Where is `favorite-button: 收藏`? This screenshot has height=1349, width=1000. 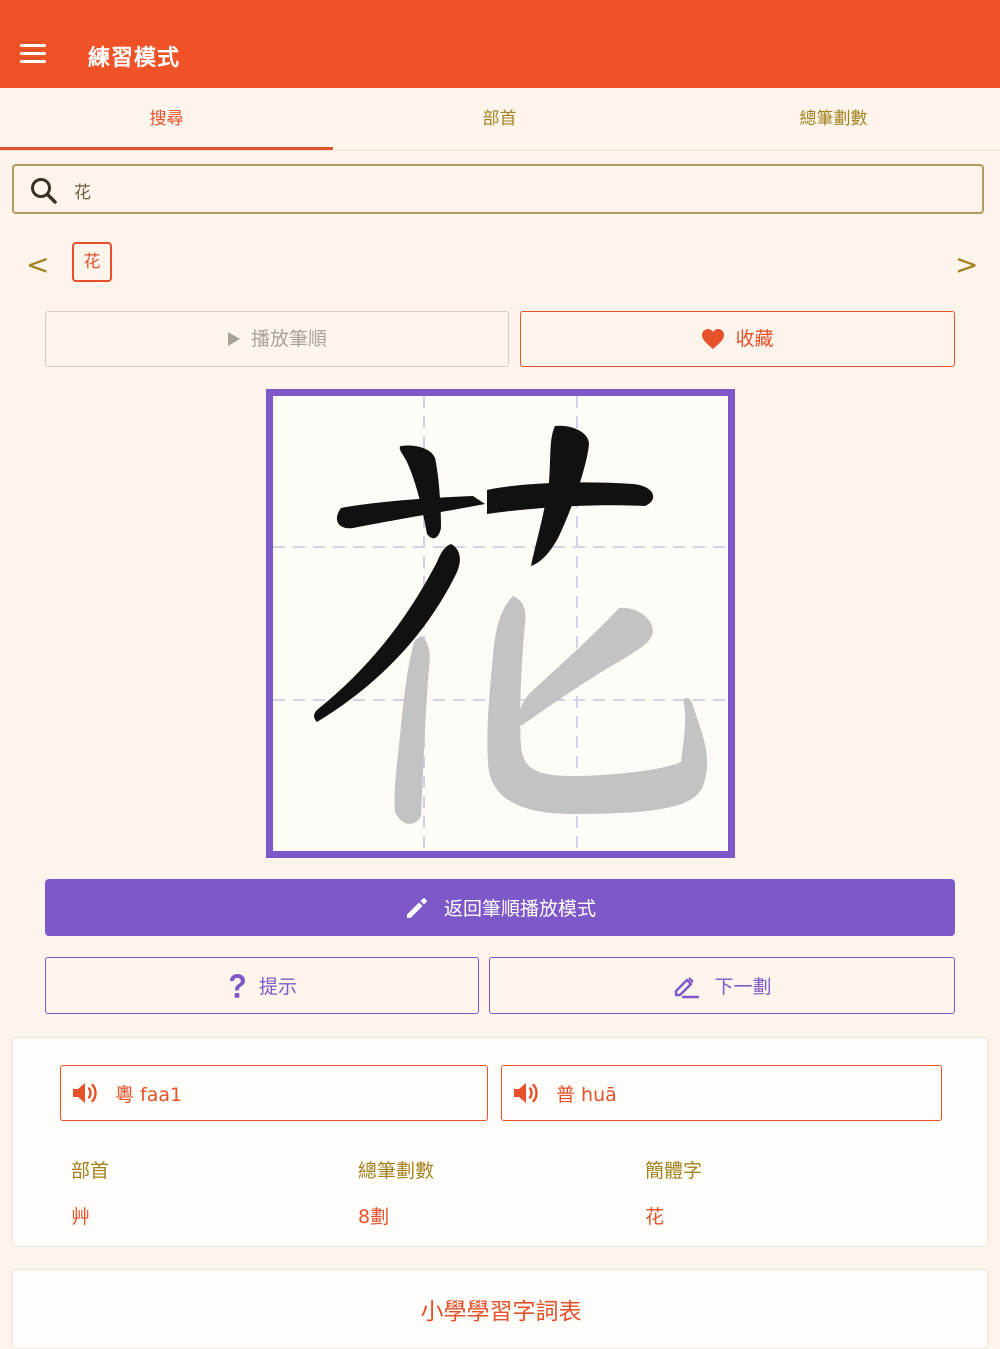 favorite-button: 收藏 is located at coordinates (737, 339).